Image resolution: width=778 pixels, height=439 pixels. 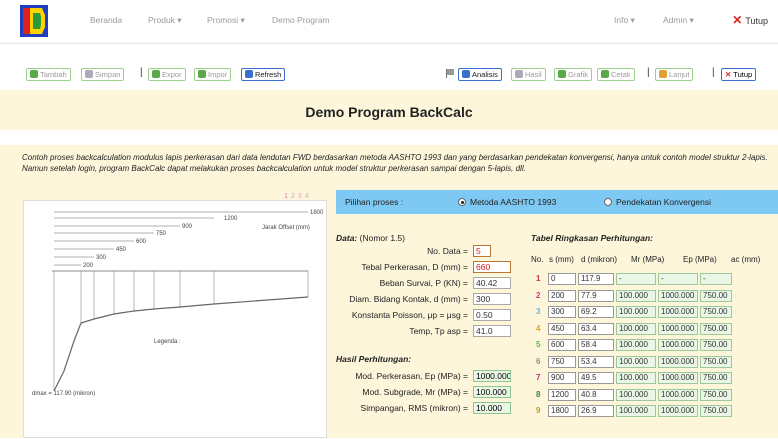 What do you see at coordinates (562, 328) in the screenshot?
I see `table-cell-s: 450` at bounding box center [562, 328].